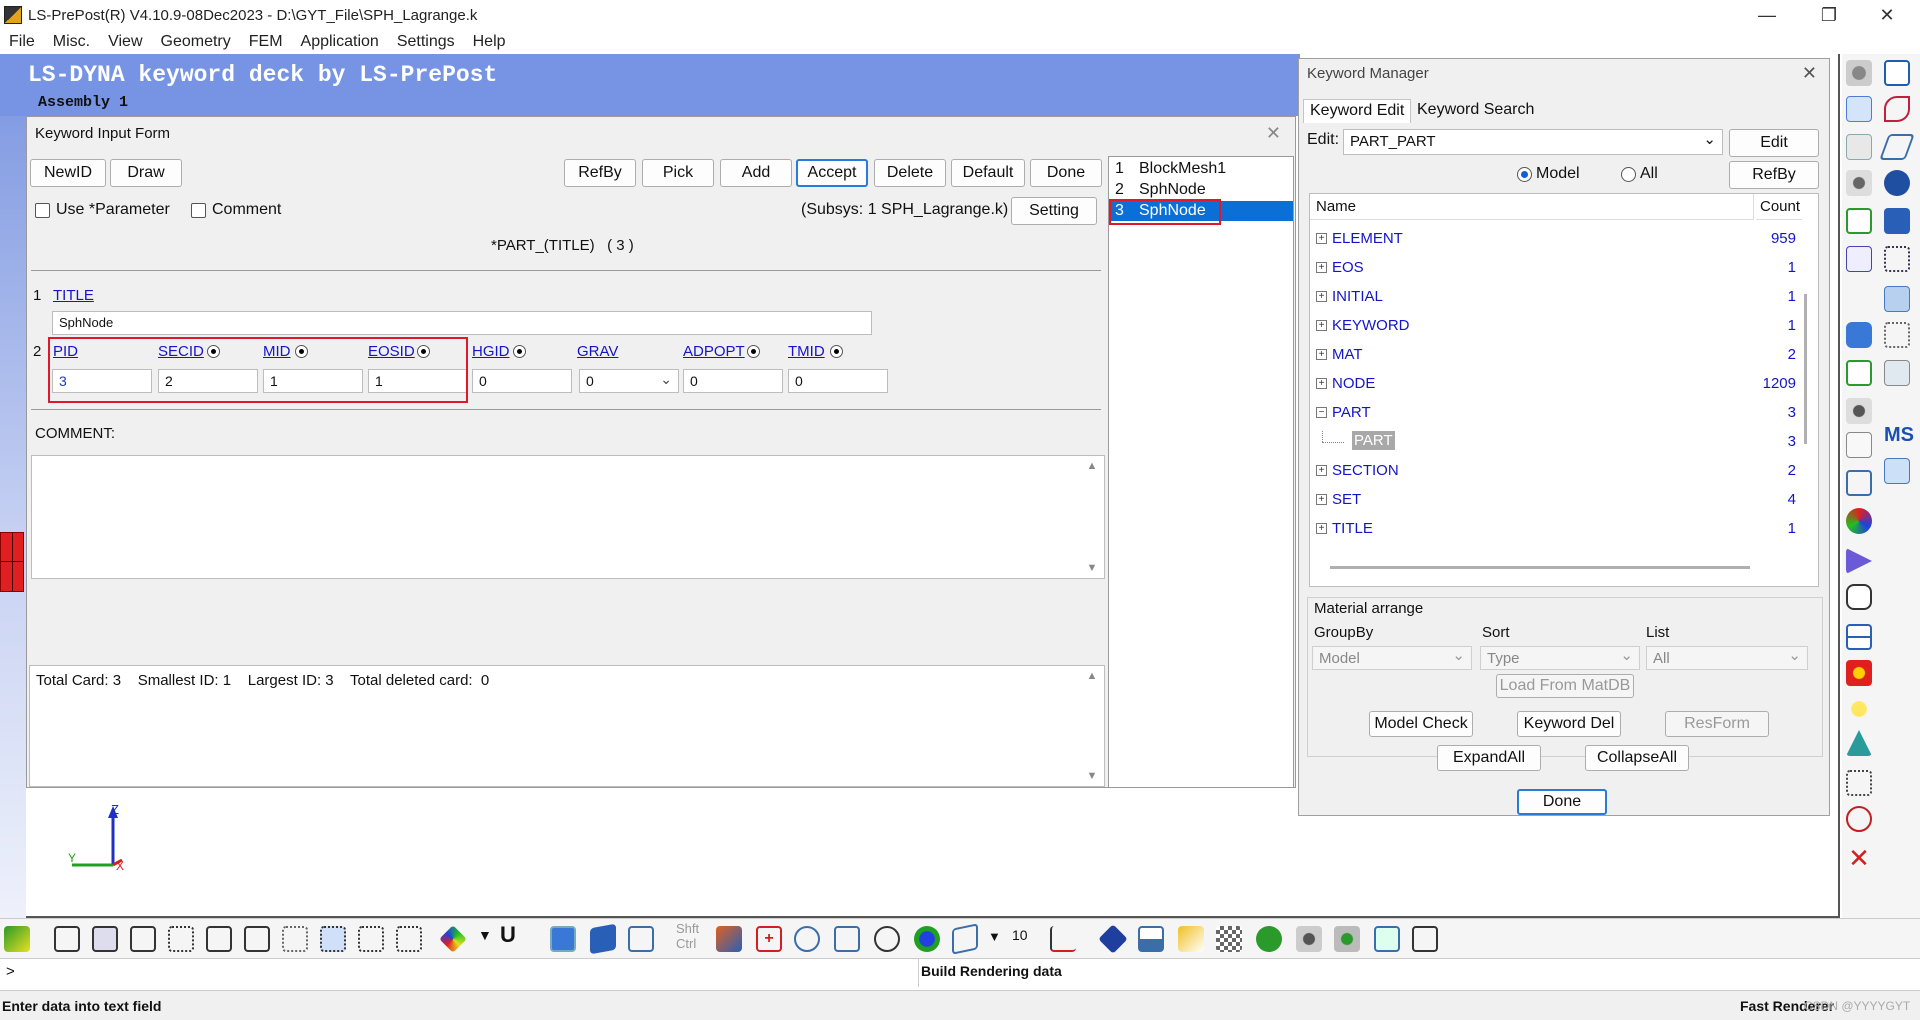 The height and width of the screenshot is (1020, 1920). Describe the element at coordinates (1532, 207) in the screenshot. I see `col-name-header: Name` at that location.